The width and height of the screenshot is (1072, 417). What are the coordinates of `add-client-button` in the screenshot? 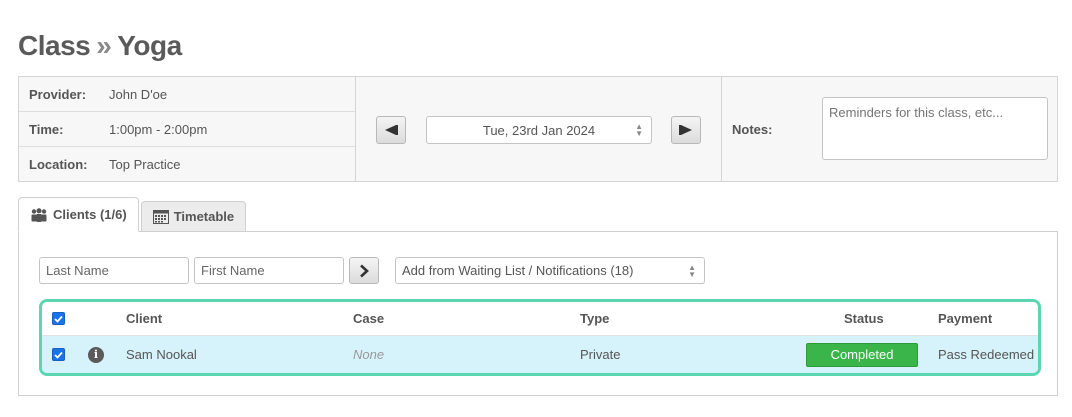 It's located at (364, 270).